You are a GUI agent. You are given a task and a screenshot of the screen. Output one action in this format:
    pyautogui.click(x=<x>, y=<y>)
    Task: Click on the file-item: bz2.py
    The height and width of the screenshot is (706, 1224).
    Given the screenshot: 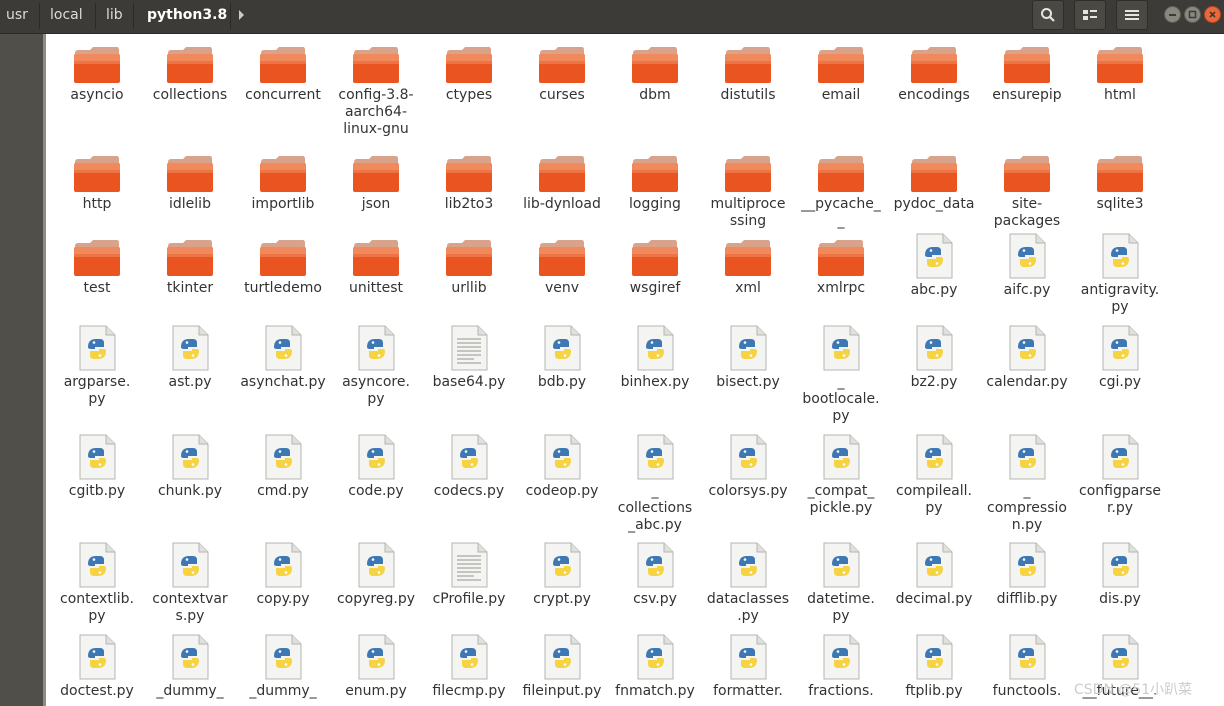 What is the action you would take?
    pyautogui.click(x=934, y=358)
    